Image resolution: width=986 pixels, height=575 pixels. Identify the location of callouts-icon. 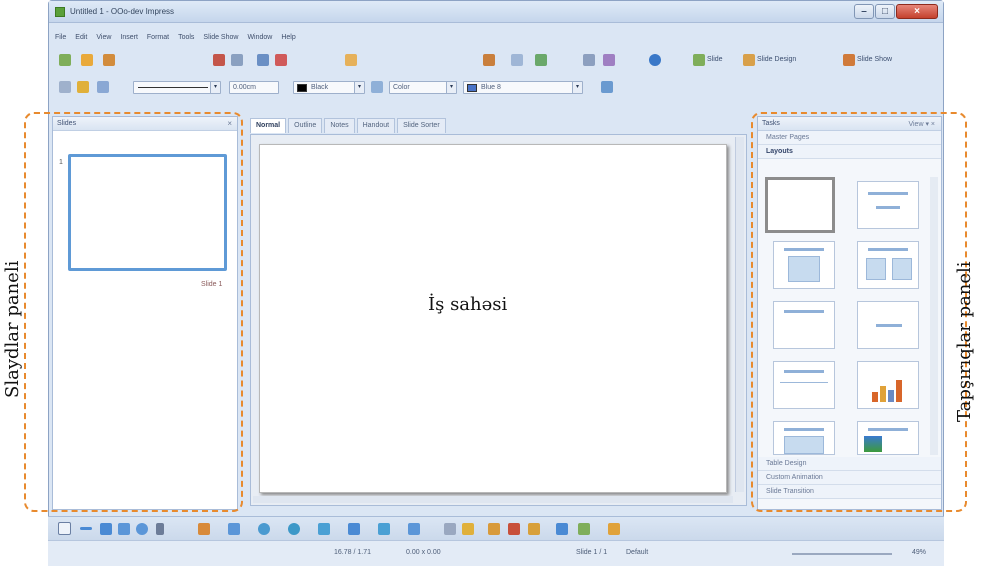
(384, 529).